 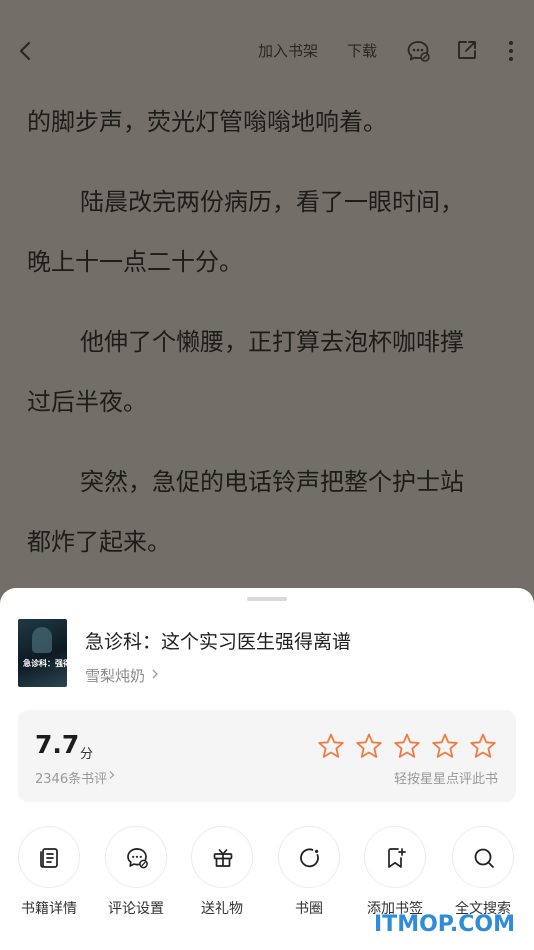 What do you see at coordinates (362, 50) in the screenshot?
I see `download-button: 下载` at bounding box center [362, 50].